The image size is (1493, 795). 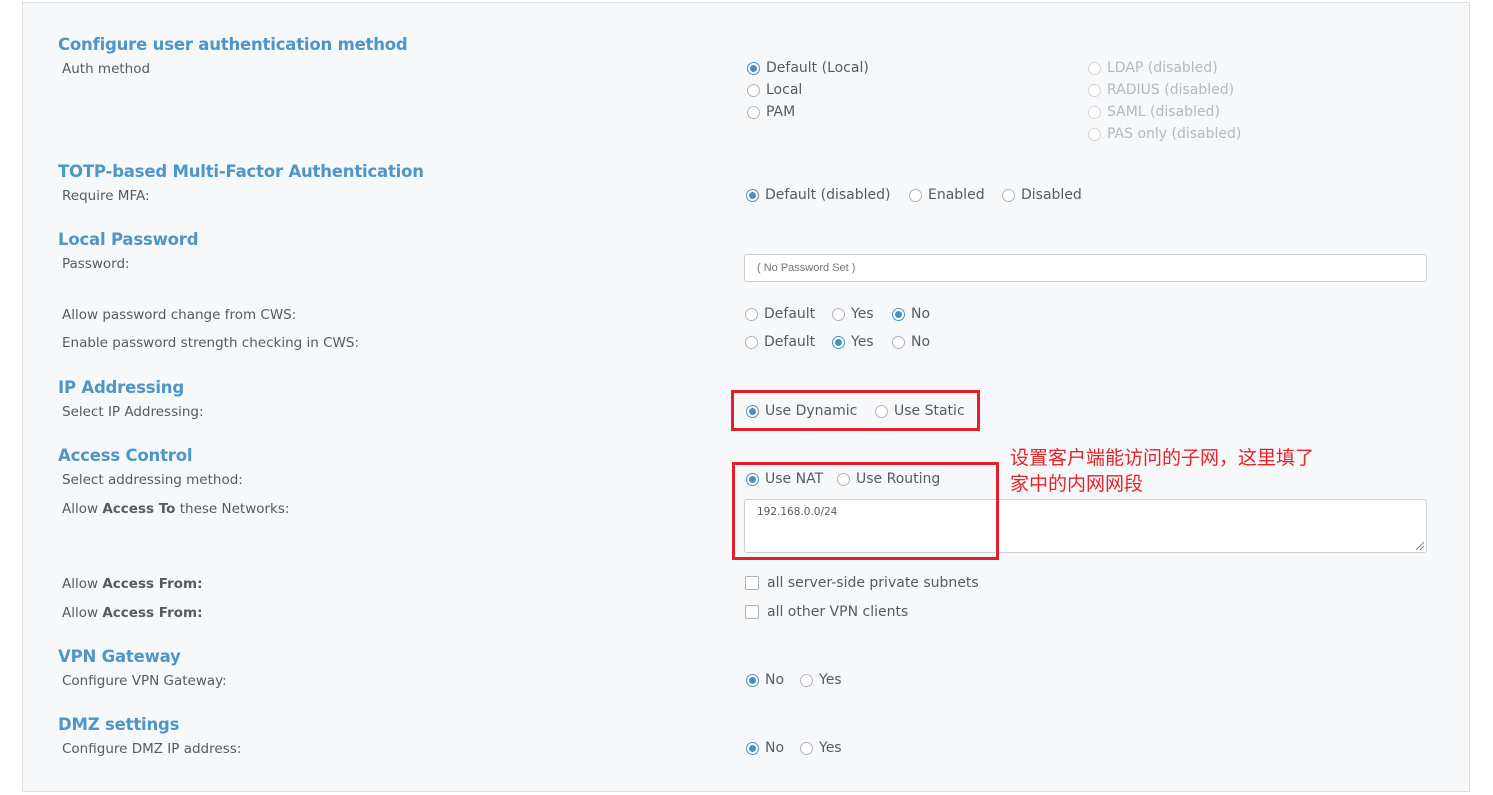 I want to click on section-title-access-control: Access Control, so click(x=125, y=455).